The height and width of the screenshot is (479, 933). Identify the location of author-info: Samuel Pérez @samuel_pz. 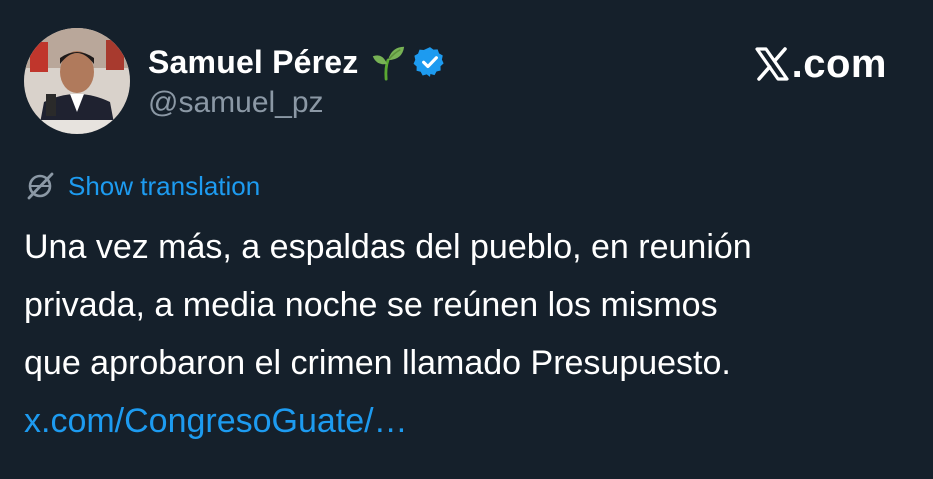
(297, 81).